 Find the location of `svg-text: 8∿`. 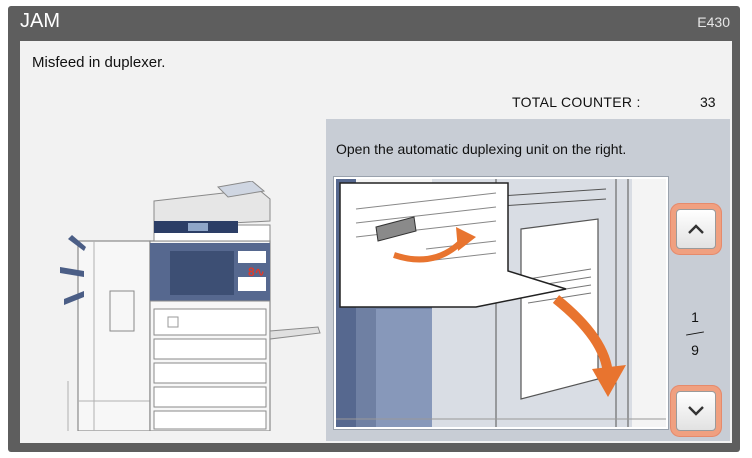

svg-text: 8∿ is located at coordinates (256, 272).